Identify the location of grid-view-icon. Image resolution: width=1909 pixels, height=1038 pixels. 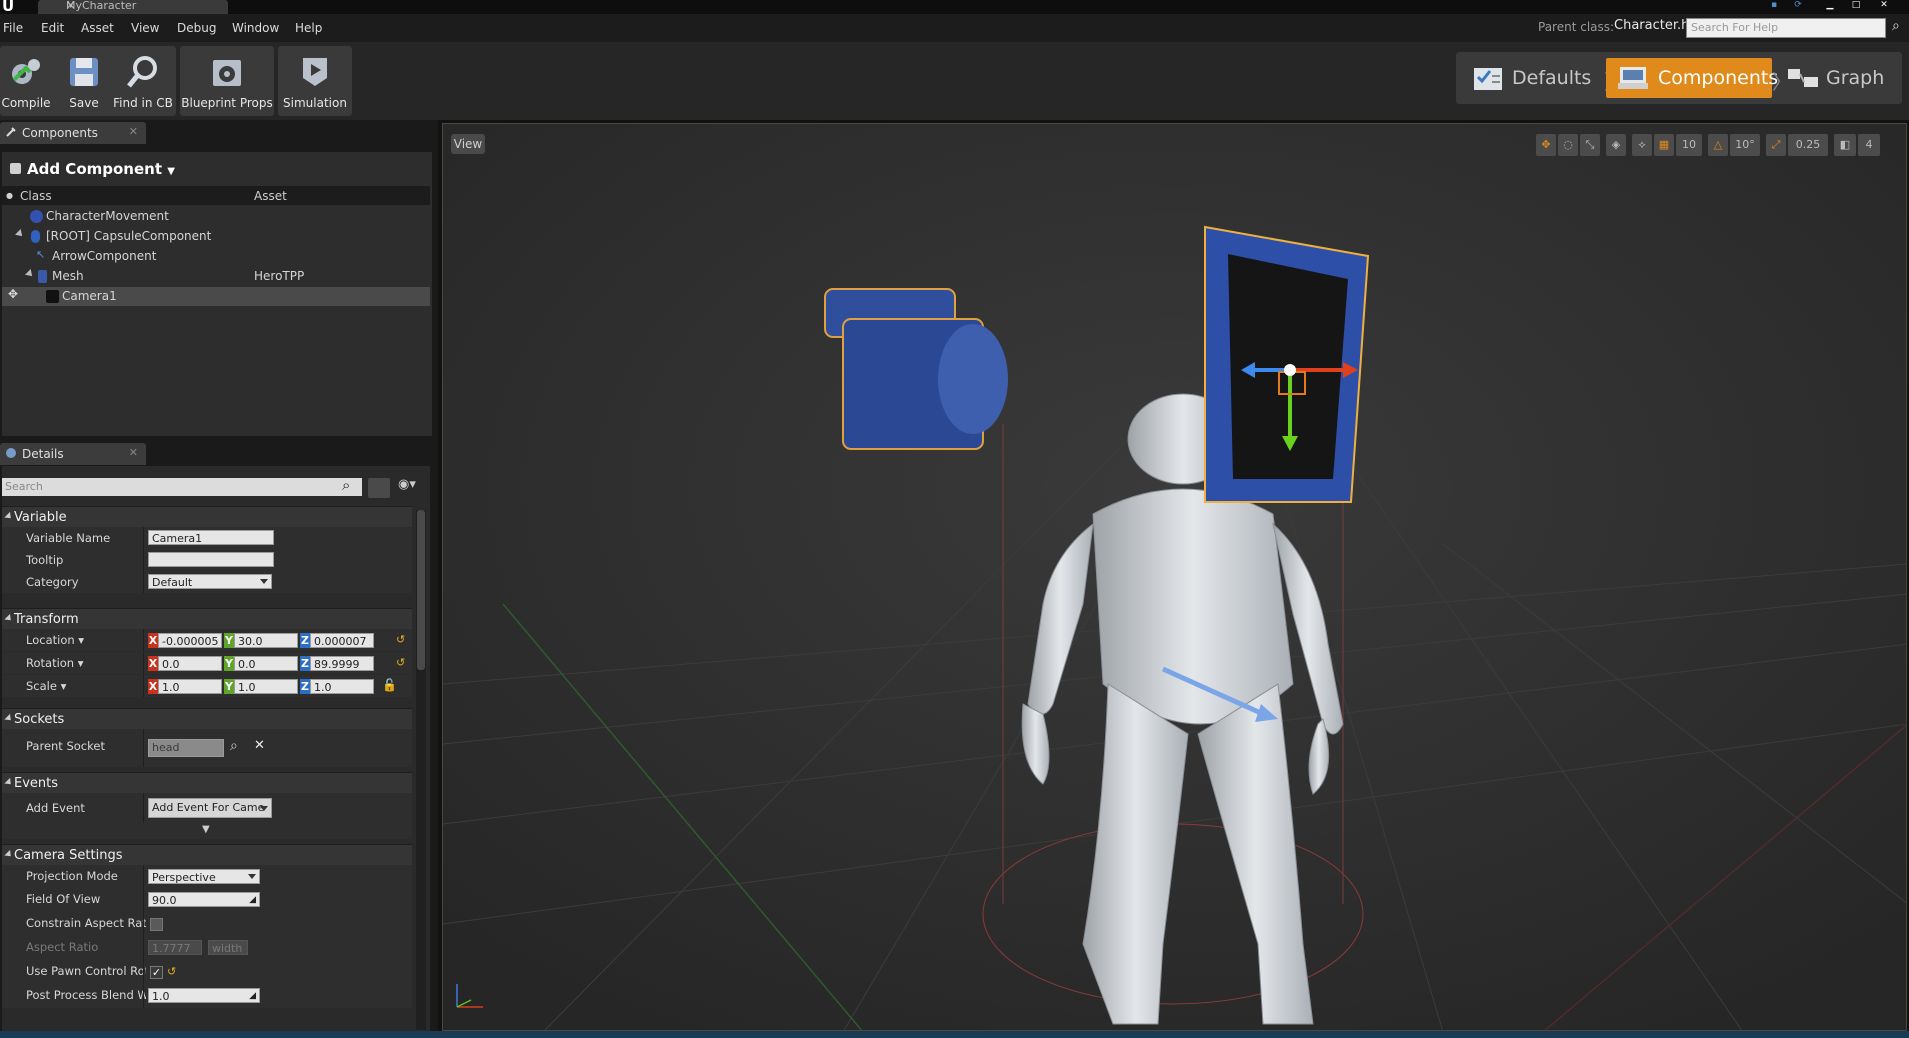
(379, 488).